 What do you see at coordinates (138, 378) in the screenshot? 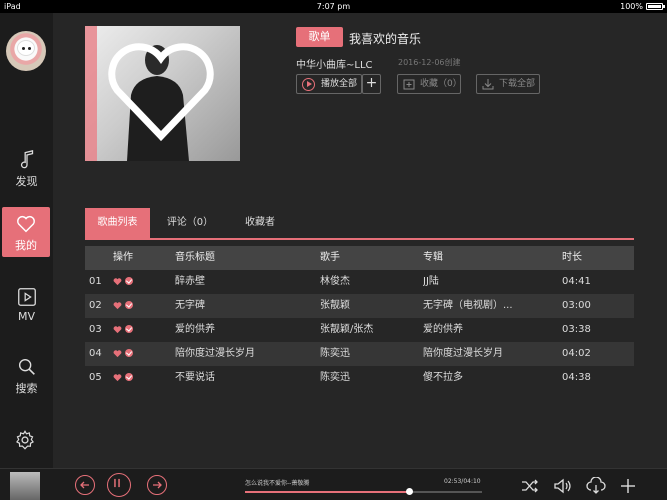
I see `row-actions` at bounding box center [138, 378].